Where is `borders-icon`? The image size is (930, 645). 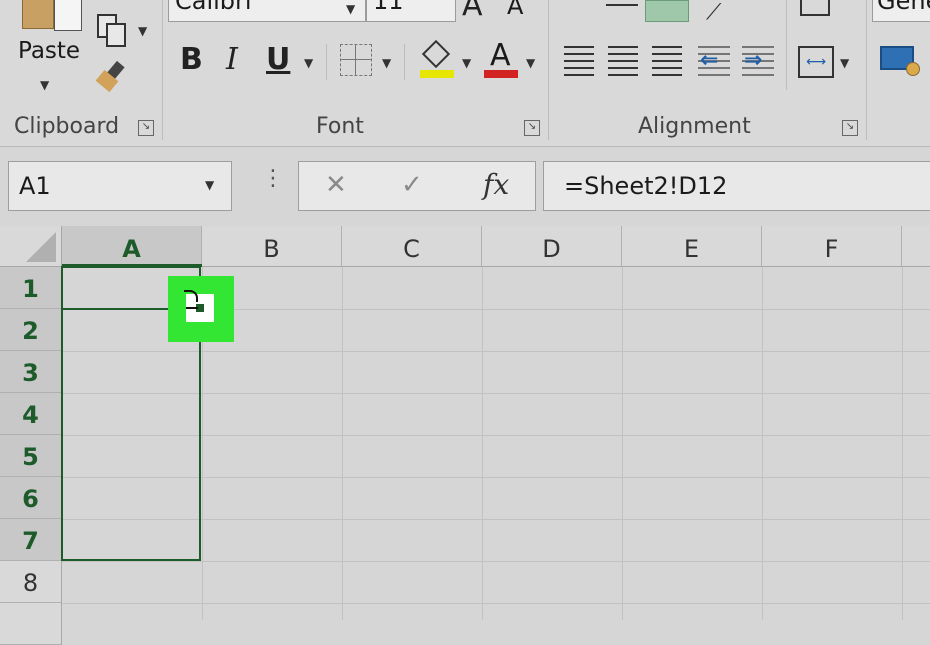
borders-icon is located at coordinates (356, 60).